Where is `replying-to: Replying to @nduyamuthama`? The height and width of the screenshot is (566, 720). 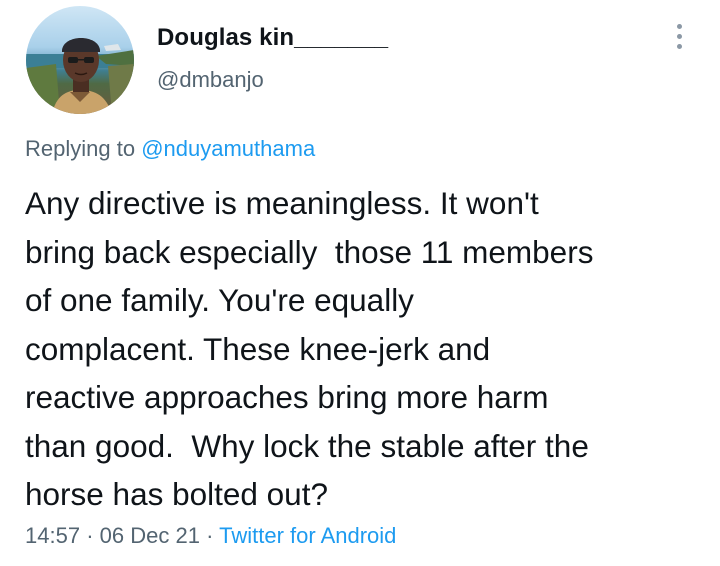 replying-to: Replying to @nduyamuthama is located at coordinates (170, 149).